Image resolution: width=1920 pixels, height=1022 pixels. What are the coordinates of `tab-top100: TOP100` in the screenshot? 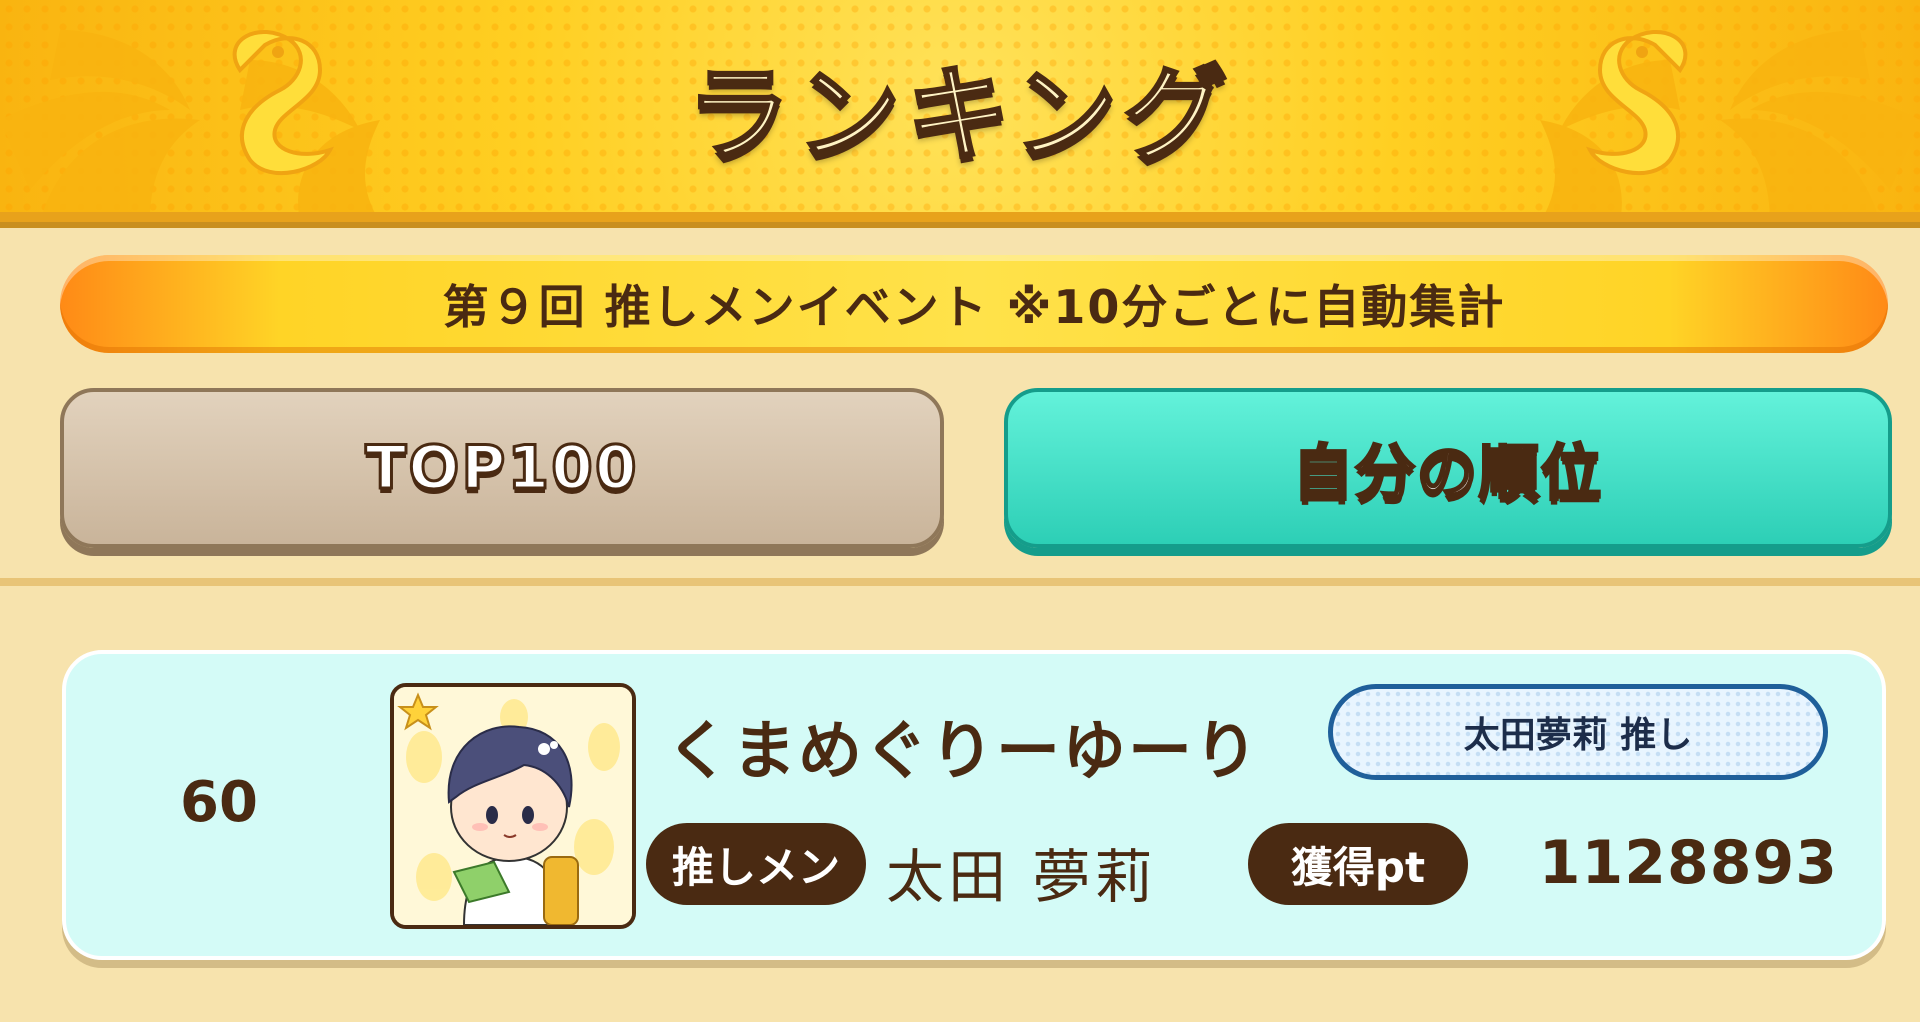 It's located at (502, 468).